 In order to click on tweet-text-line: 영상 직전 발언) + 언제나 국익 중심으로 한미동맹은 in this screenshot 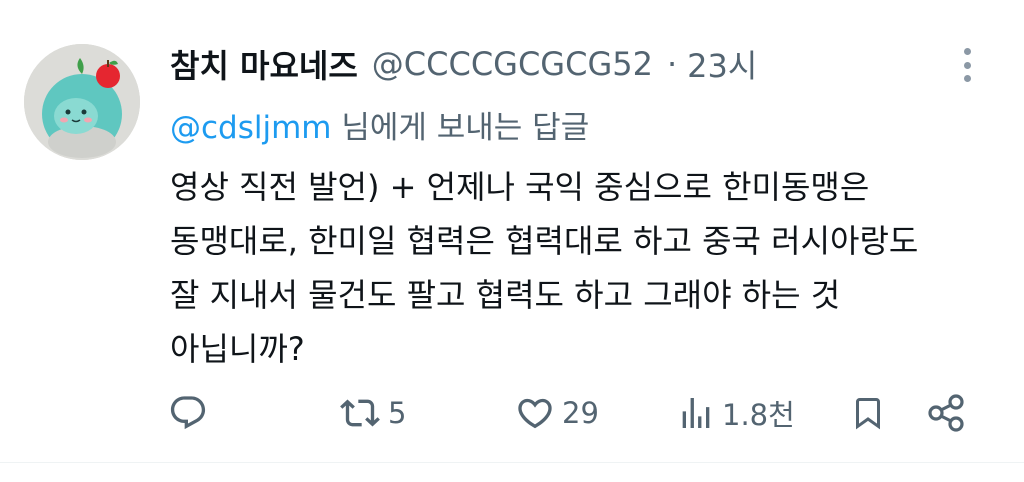, I will do `click(520, 187)`.